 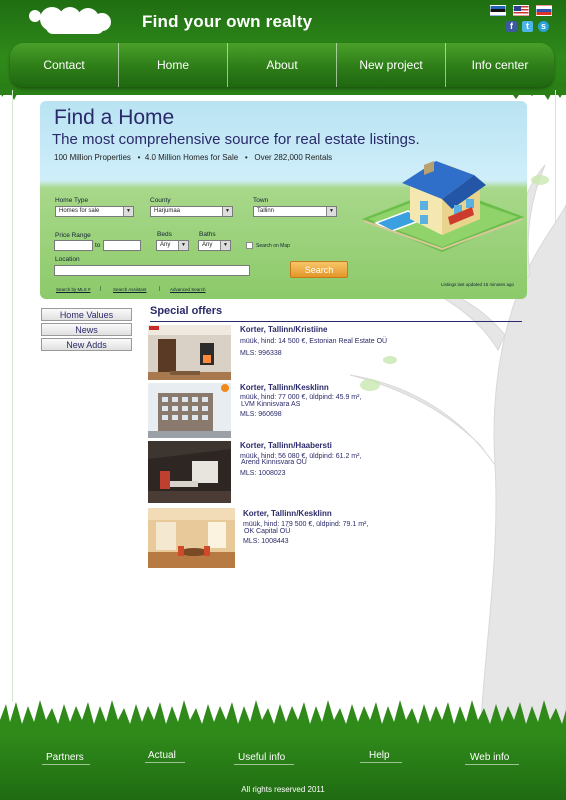 I want to click on footer-link-actual: Actual, so click(x=162, y=755).